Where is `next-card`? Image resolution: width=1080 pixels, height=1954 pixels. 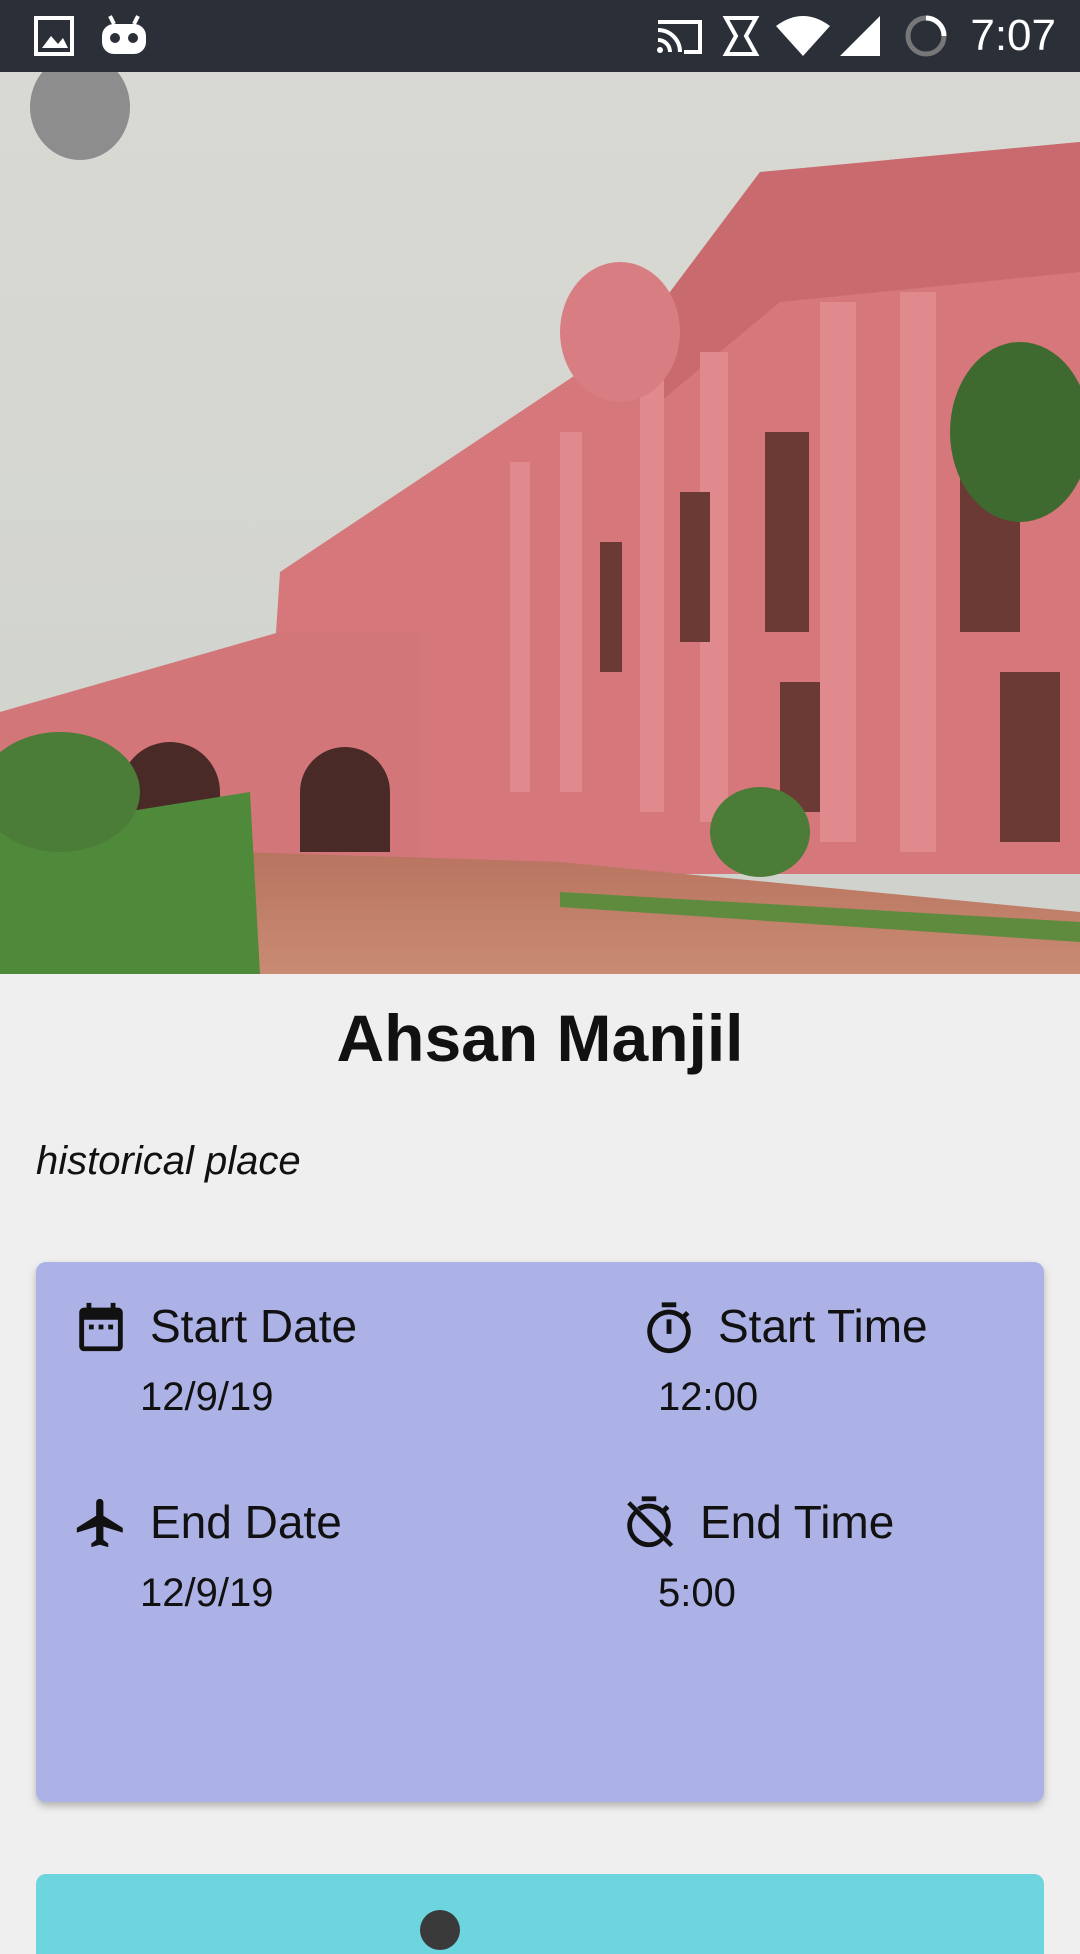 next-card is located at coordinates (540, 1914).